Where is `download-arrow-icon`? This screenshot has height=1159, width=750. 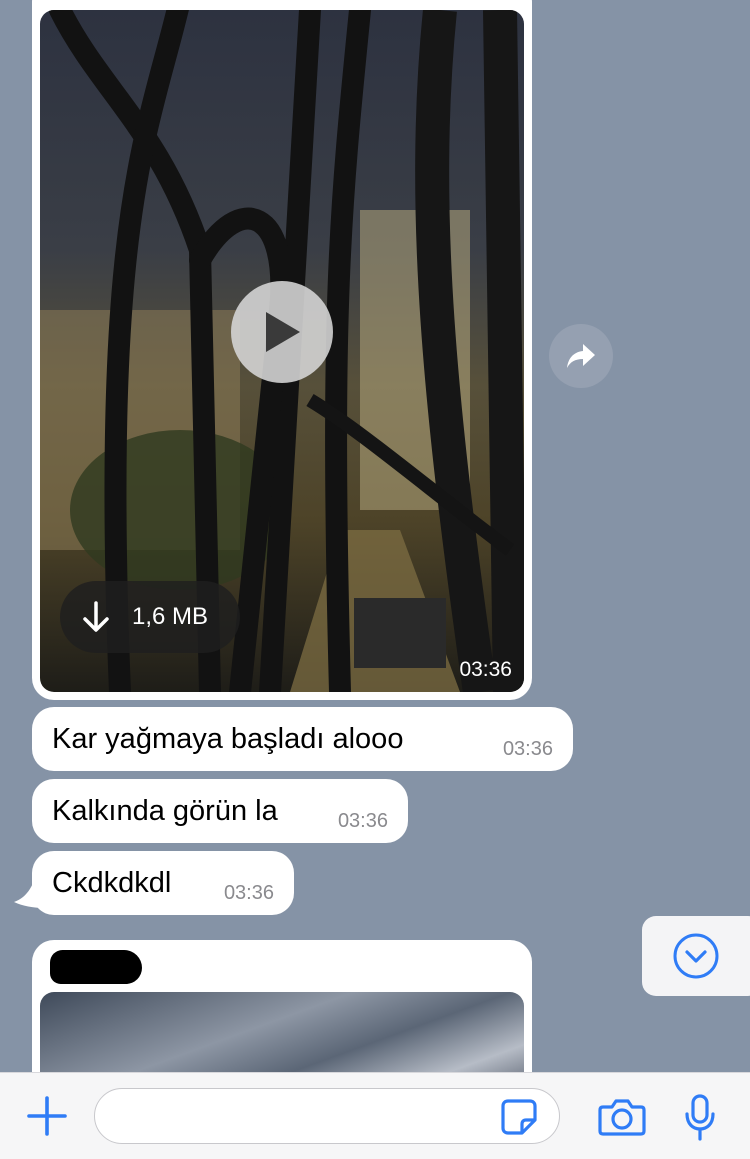
download-arrow-icon is located at coordinates (96, 617).